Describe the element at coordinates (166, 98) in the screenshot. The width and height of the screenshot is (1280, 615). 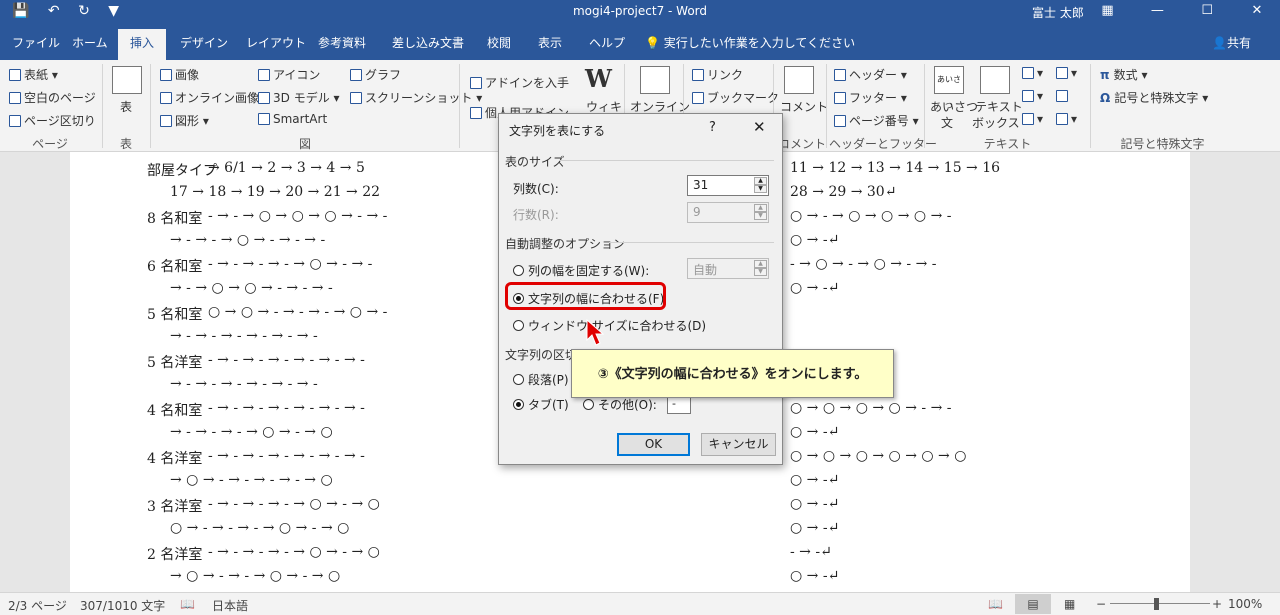
I see `online-picture-icon` at that location.